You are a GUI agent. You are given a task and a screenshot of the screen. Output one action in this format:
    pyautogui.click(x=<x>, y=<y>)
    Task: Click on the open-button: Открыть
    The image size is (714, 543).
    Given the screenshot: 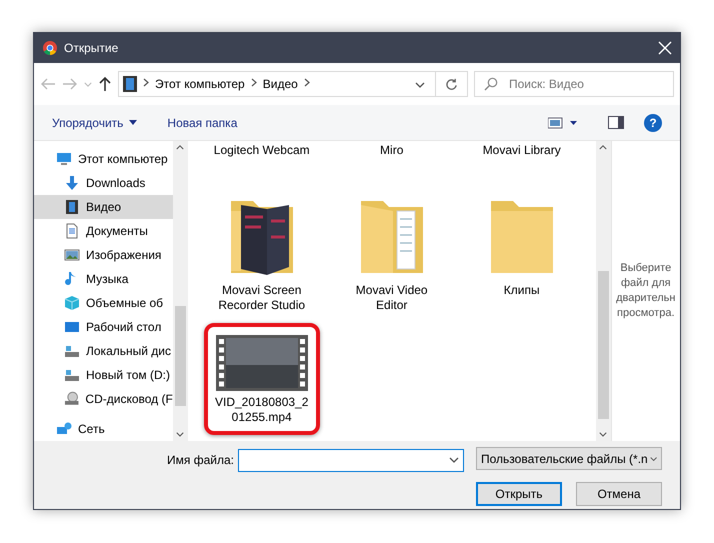 What is the action you would take?
    pyautogui.click(x=519, y=494)
    